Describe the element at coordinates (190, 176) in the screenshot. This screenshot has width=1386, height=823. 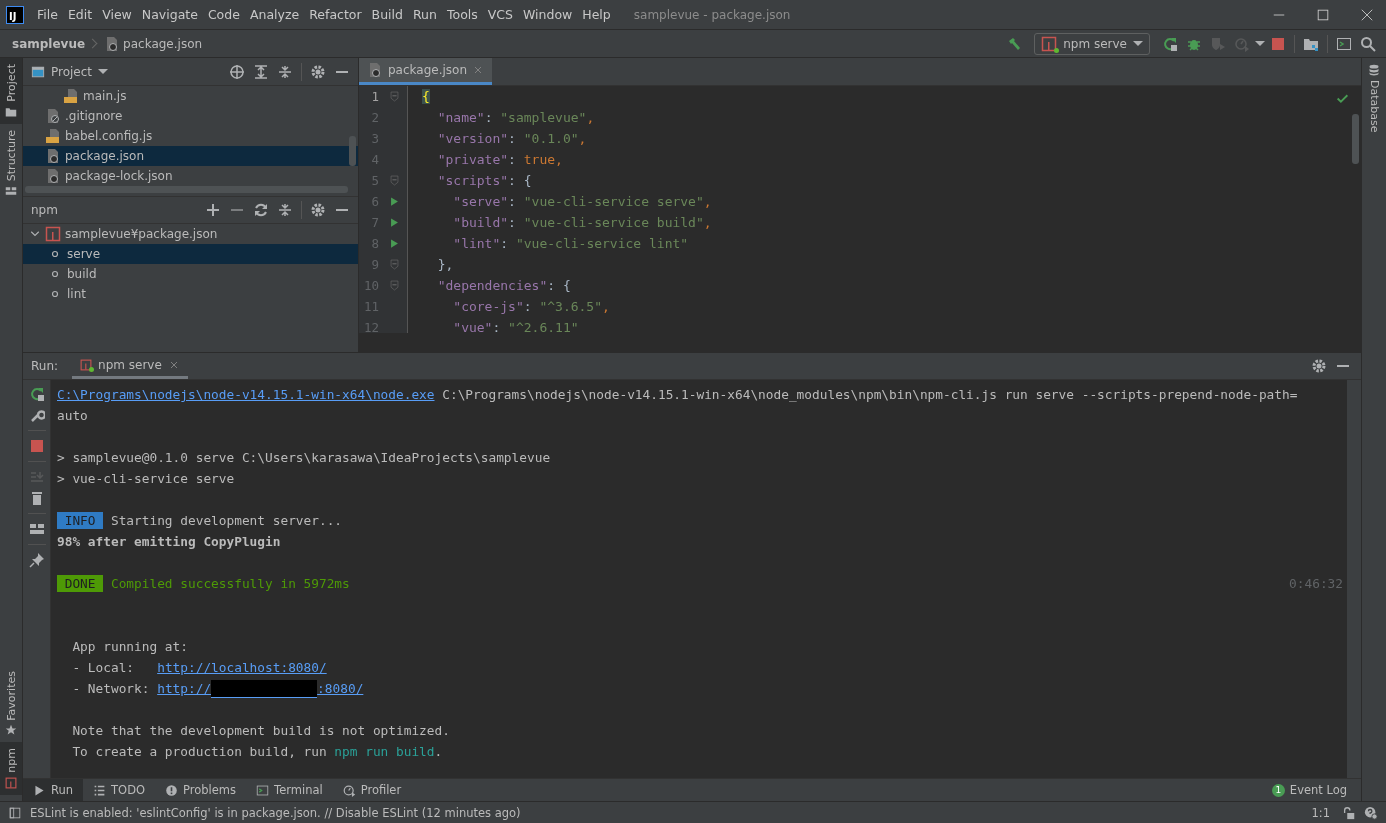
I see `tree-item: package-lock.json` at that location.